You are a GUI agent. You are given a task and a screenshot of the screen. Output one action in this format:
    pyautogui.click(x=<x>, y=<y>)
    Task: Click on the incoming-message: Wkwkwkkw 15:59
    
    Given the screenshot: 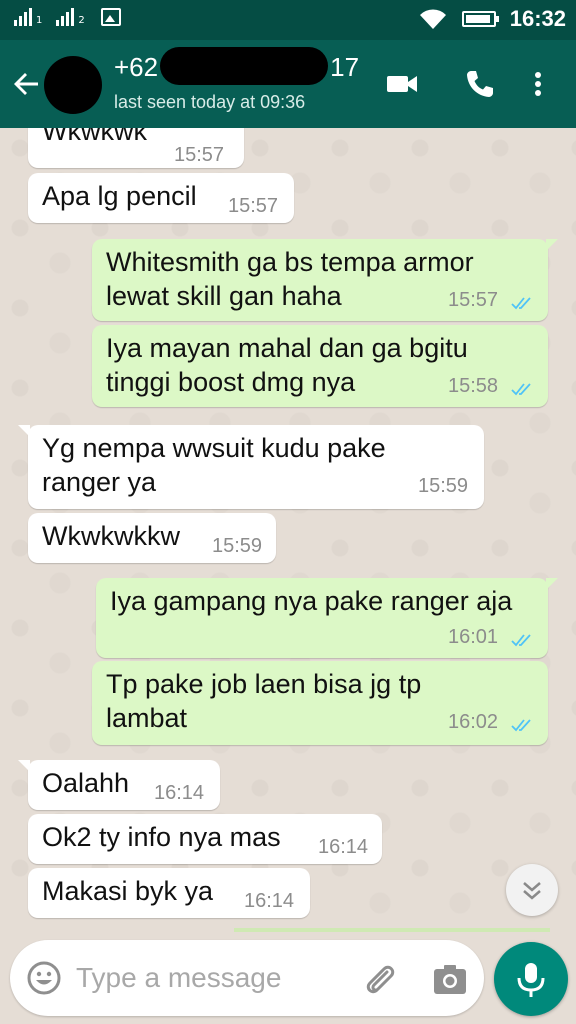 What is the action you would take?
    pyautogui.click(x=152, y=538)
    